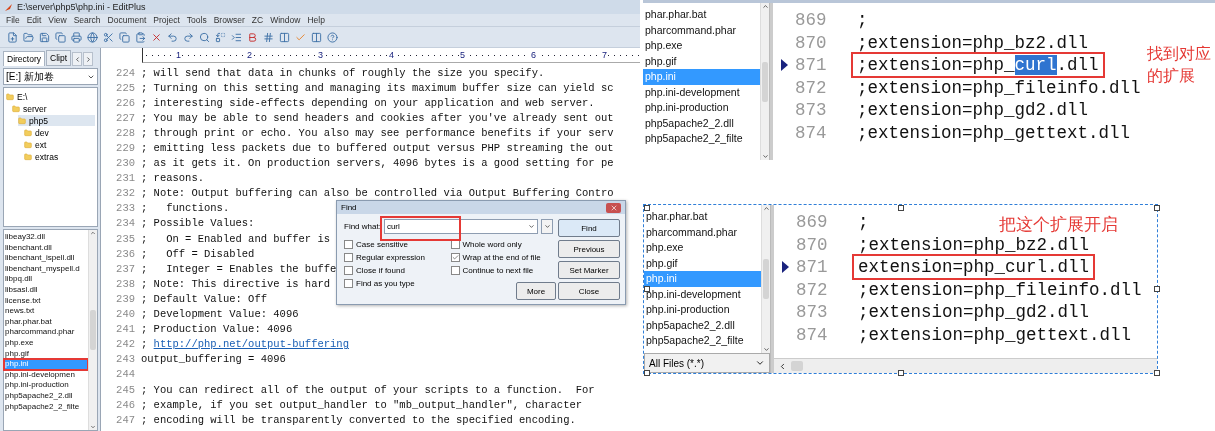 This screenshot has width=1215, height=431. What do you see at coordinates (77, 59) in the screenshot?
I see `scroll-left-icon` at bounding box center [77, 59].